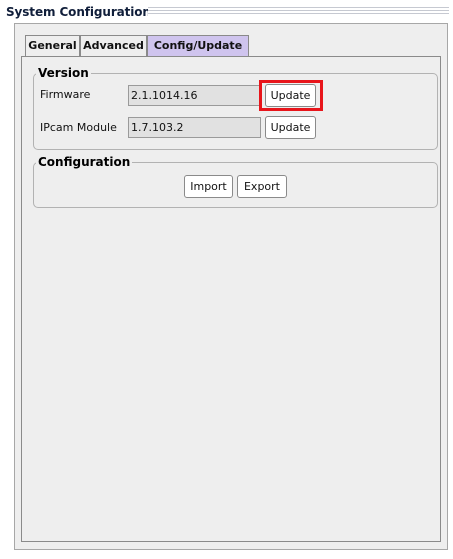 This screenshot has width=453, height=559. What do you see at coordinates (78, 12) in the screenshot?
I see `window-title: System Configuration` at bounding box center [78, 12].